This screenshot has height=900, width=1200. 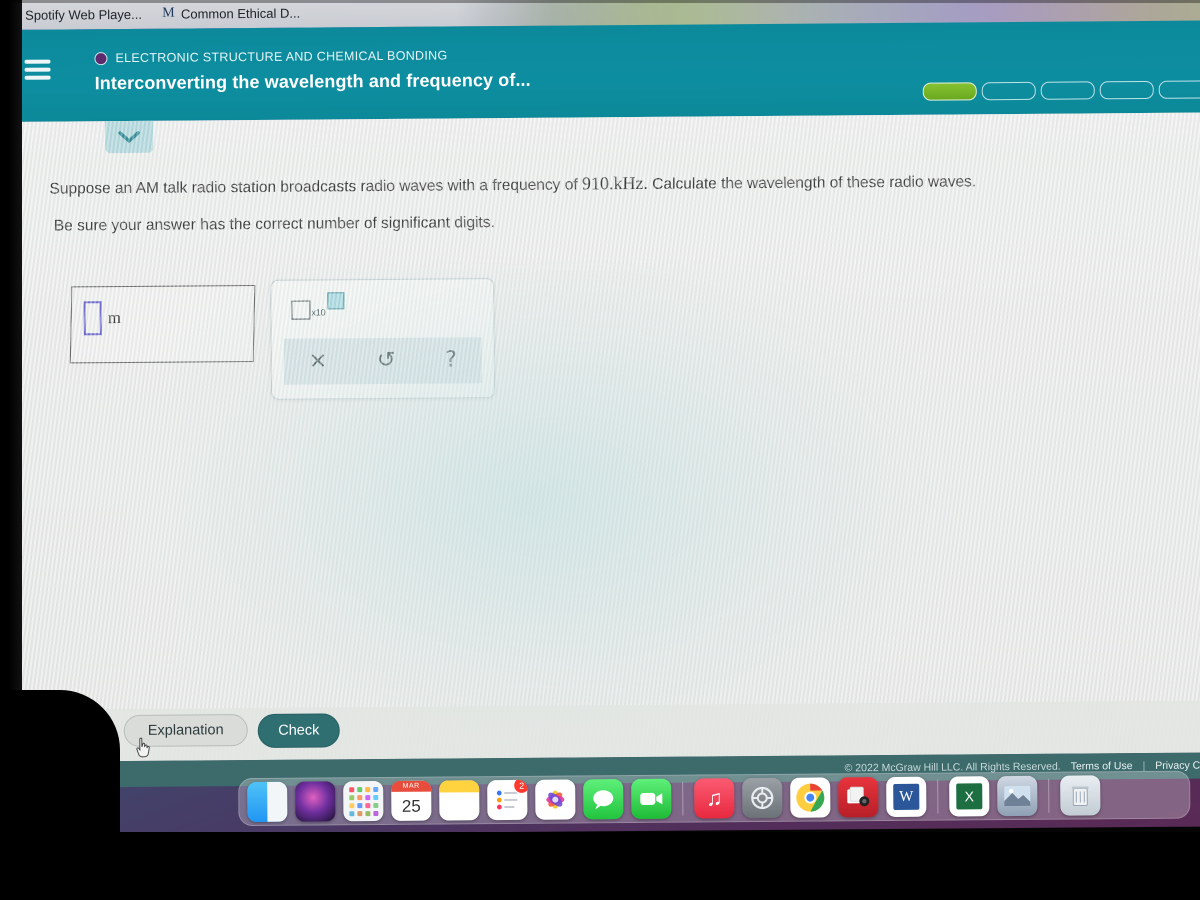 What do you see at coordinates (600, 731) in the screenshot?
I see `action-bar: Explanation Check` at bounding box center [600, 731].